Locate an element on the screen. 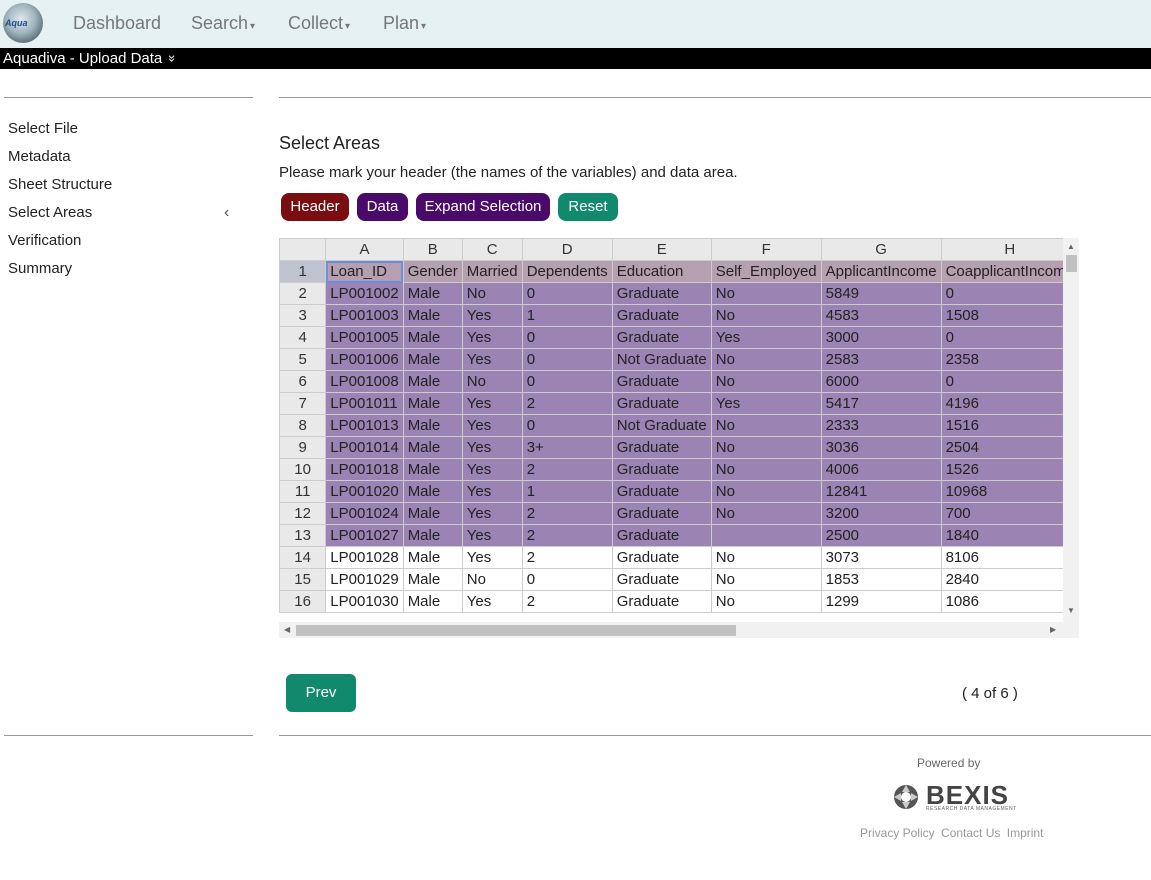  table-cell: 2500 is located at coordinates (881, 535).